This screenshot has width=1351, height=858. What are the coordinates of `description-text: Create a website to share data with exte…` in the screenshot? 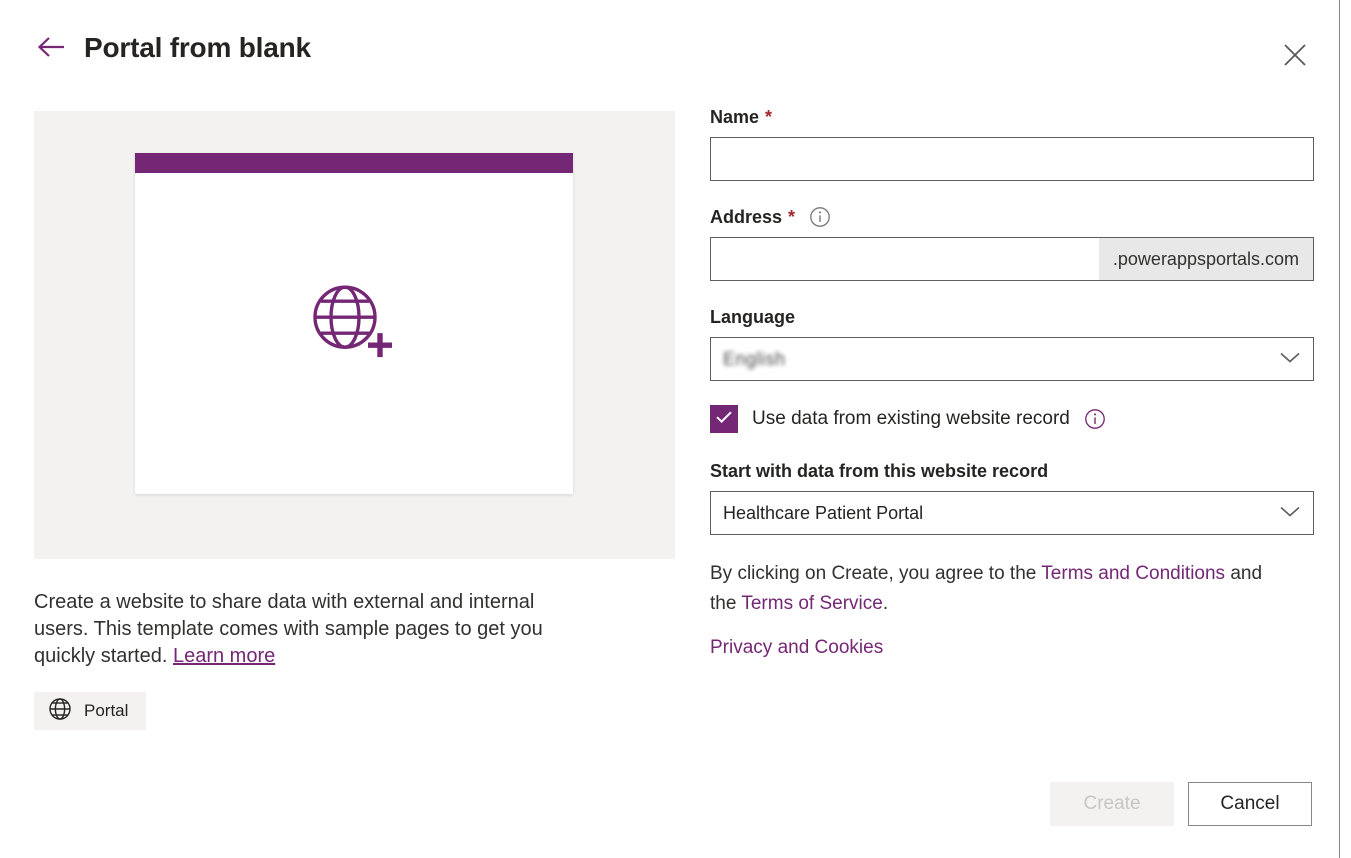 It's located at (288, 629).